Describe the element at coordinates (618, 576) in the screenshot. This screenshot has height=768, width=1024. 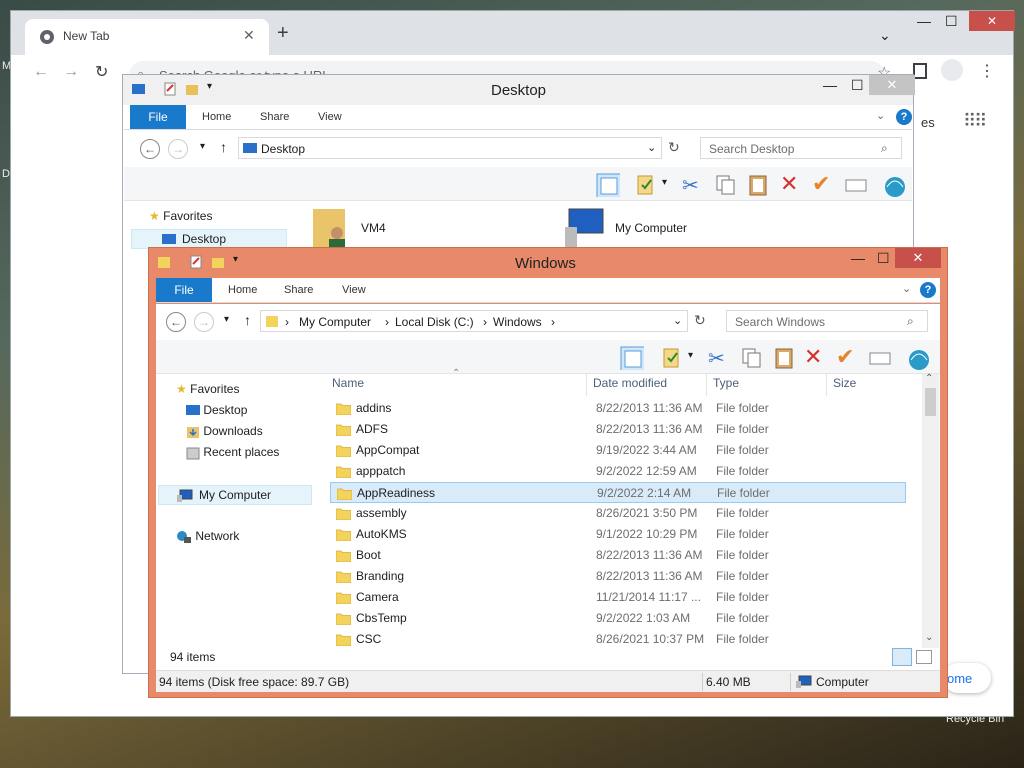
I see `table-row: Branding 8/22/2013 11:36 AM File folder` at that location.